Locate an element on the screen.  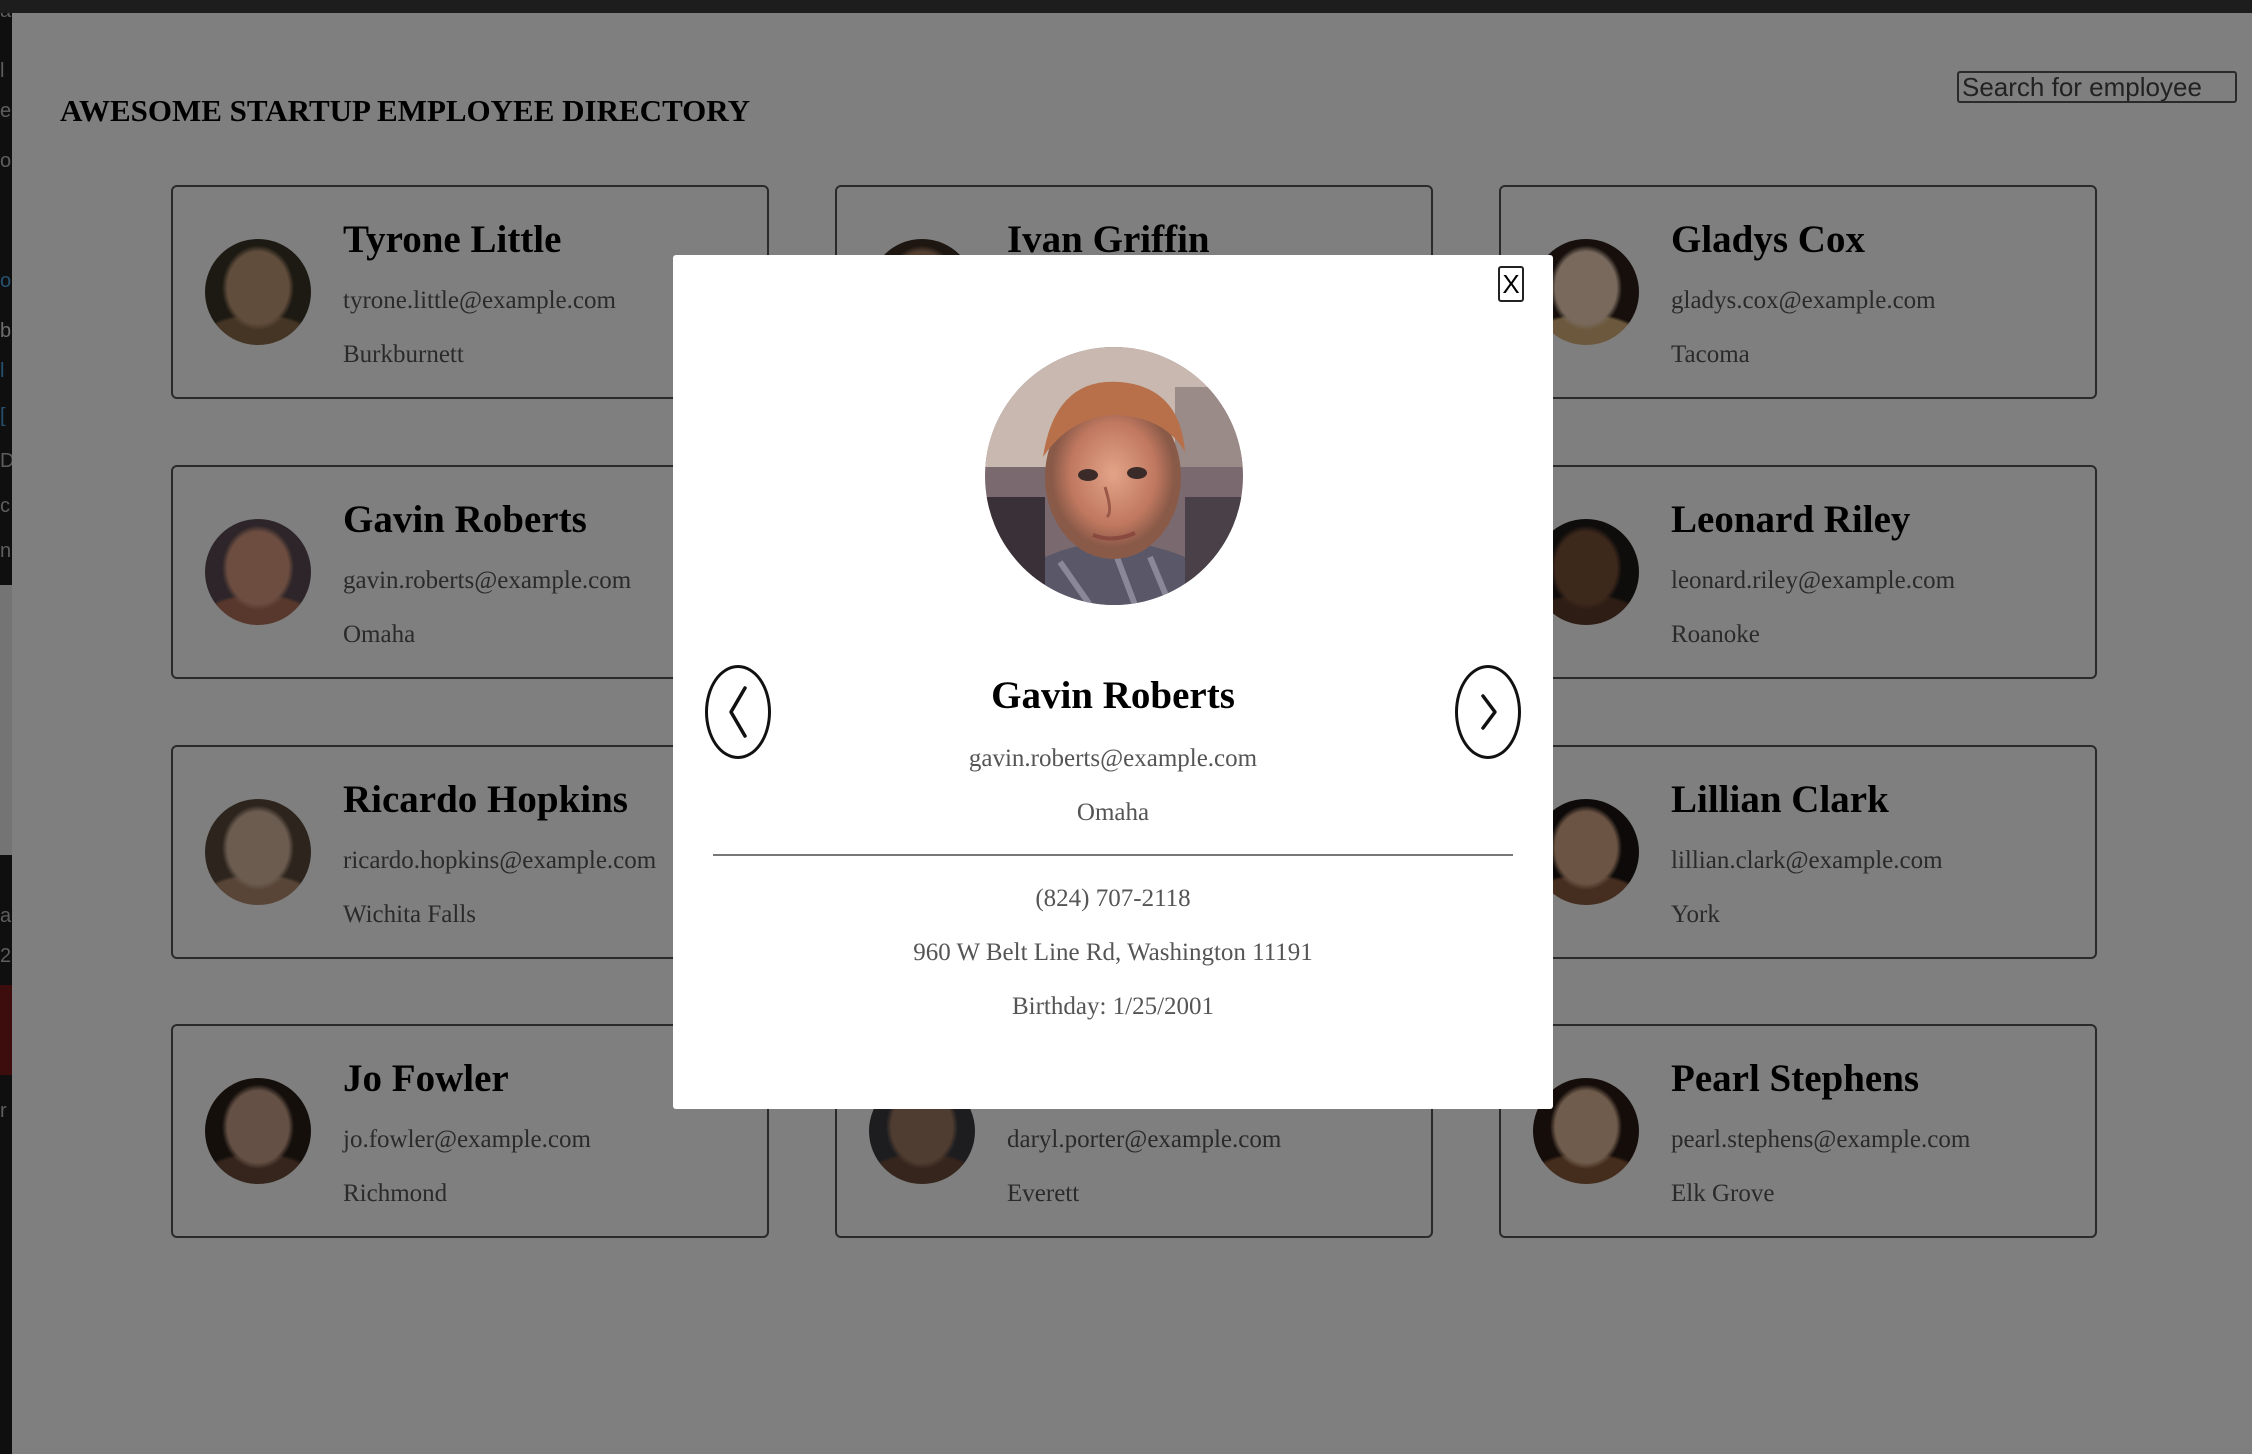
modal-employee-email: gavin.roberts@example.com is located at coordinates (1113, 758).